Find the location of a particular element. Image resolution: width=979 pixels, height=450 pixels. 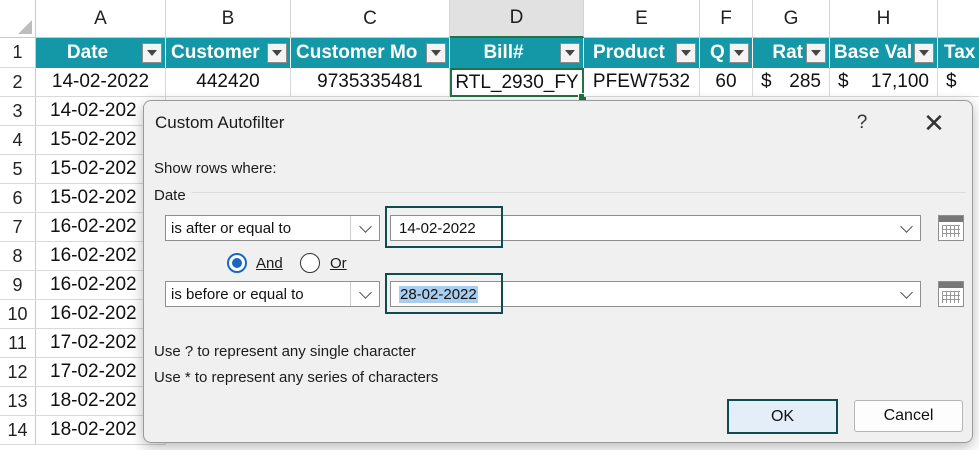

select-all-triangle-icon is located at coordinates (25, 27).